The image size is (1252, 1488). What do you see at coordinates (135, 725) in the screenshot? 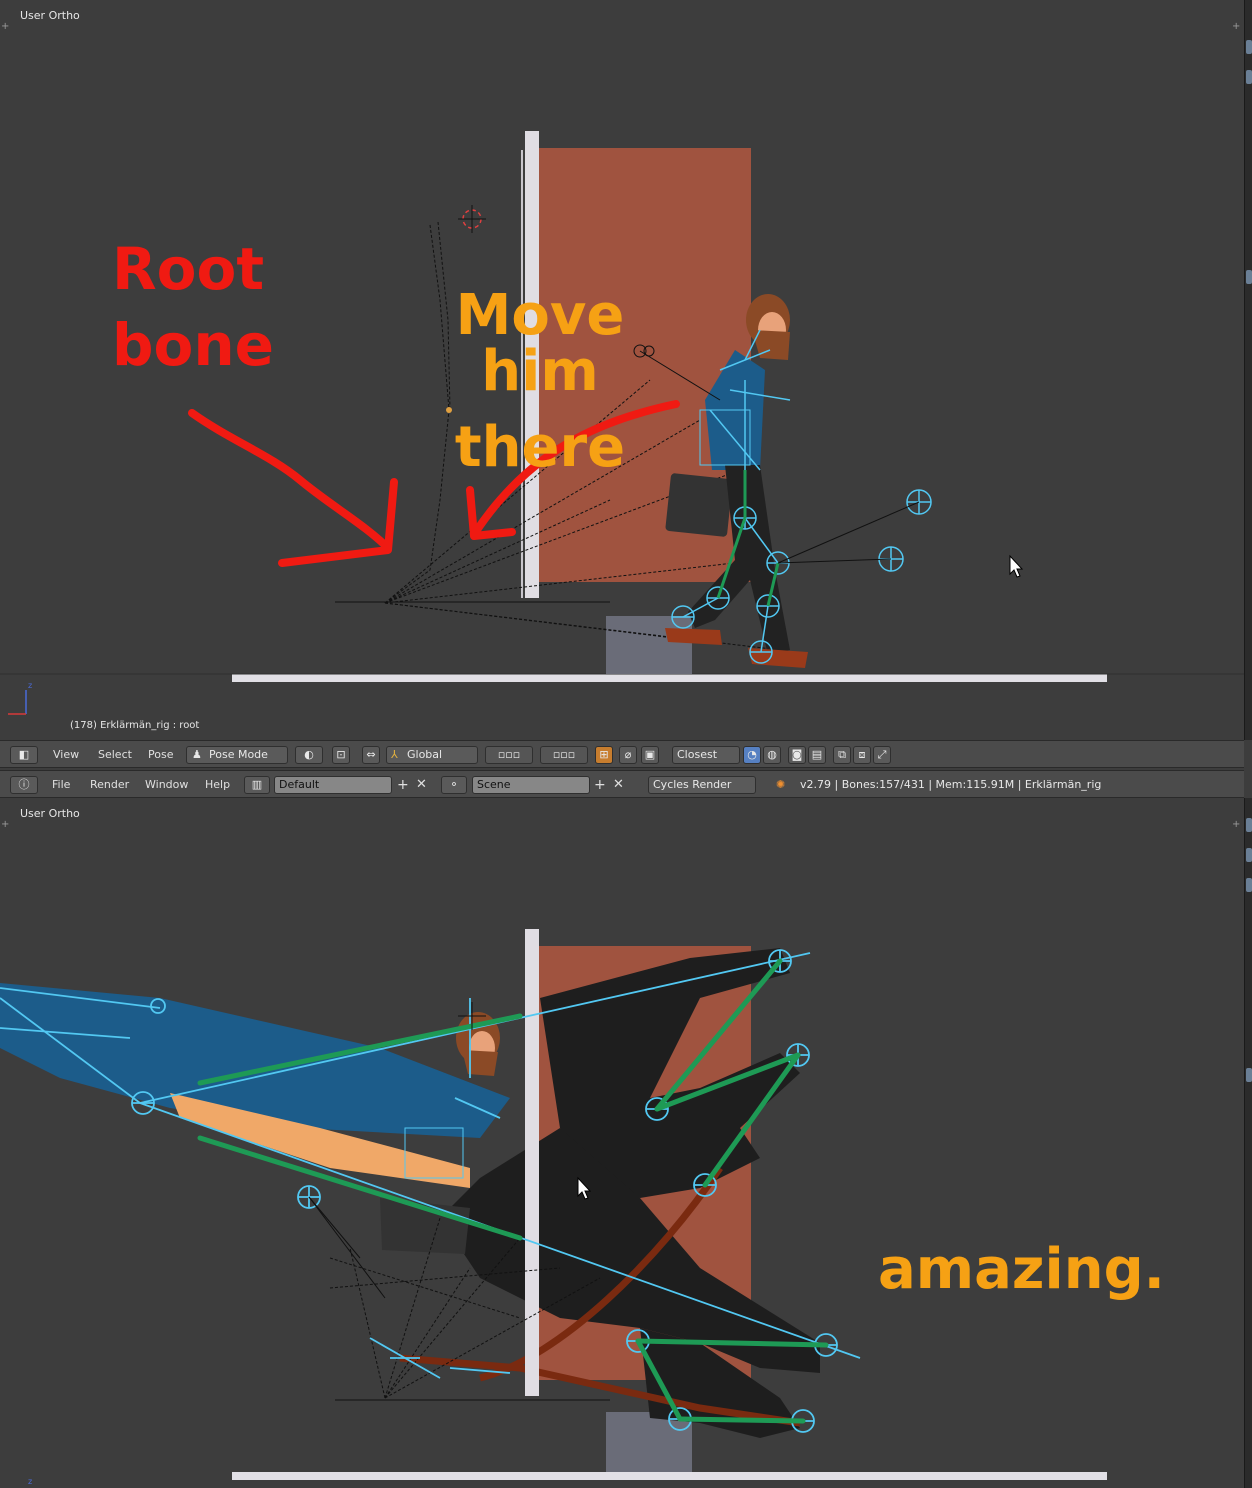
I see `active-object-status: (178) Erklärmän_rig : root` at bounding box center [135, 725].